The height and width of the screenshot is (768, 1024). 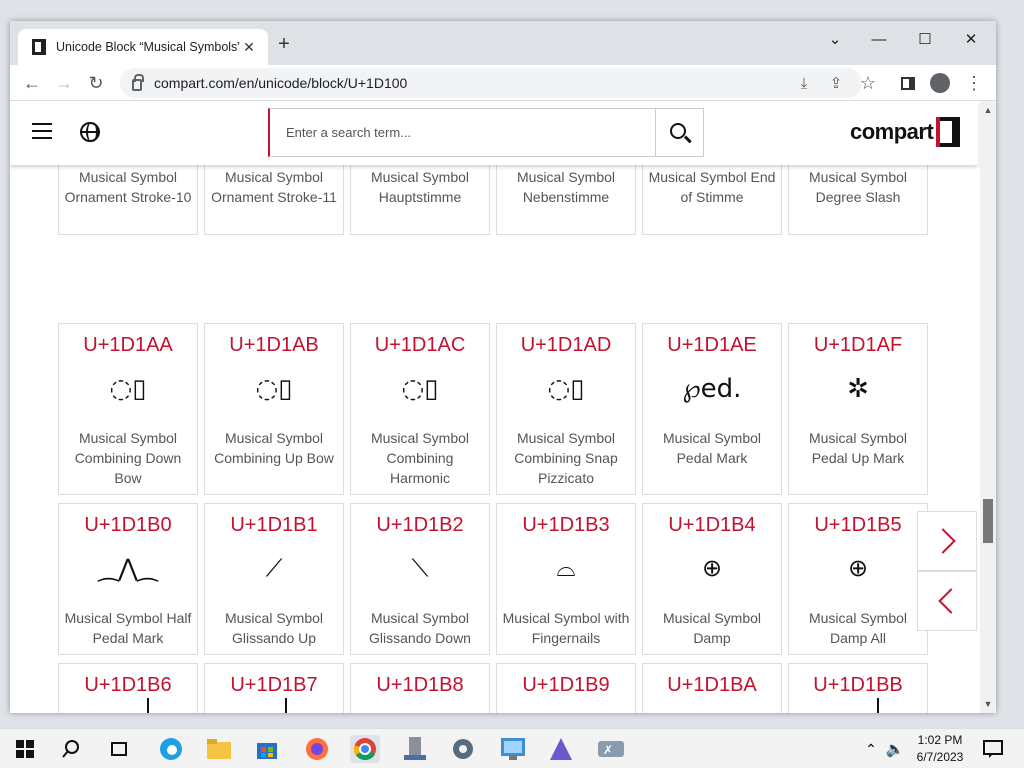 I want to click on symbol-glyph: ⌓, so click(x=566, y=568).